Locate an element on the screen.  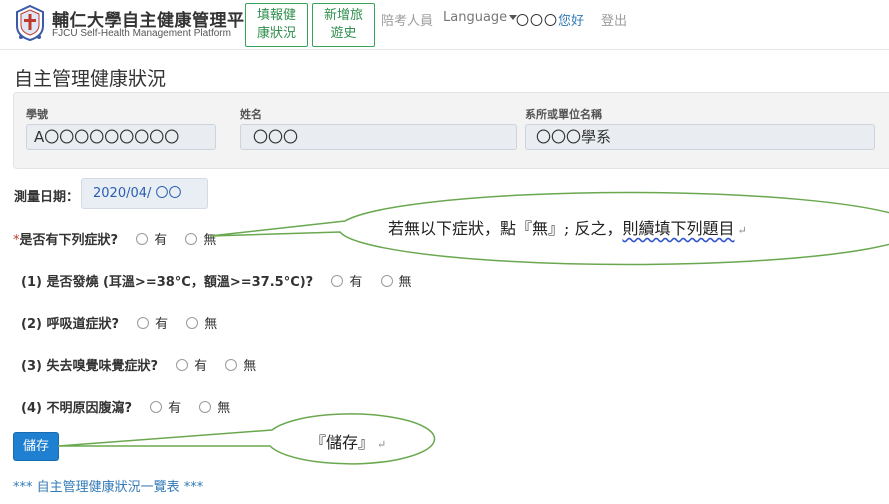
fever-question-label: (1) 是否發燒 (耳溫>=38°C，額溫>=37.5°C)? is located at coordinates (167, 282).